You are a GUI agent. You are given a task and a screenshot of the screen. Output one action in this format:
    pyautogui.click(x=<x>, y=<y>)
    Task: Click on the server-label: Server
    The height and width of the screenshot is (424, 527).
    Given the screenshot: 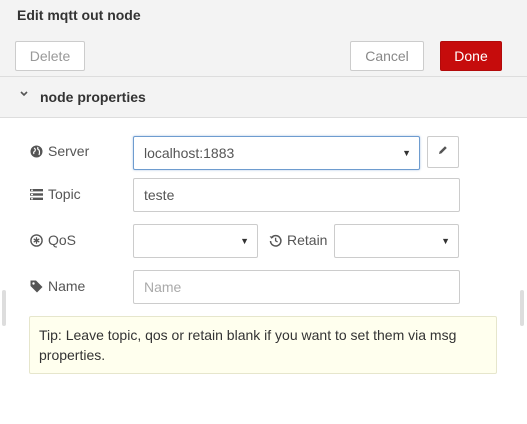 What is the action you would take?
    pyautogui.click(x=69, y=151)
    